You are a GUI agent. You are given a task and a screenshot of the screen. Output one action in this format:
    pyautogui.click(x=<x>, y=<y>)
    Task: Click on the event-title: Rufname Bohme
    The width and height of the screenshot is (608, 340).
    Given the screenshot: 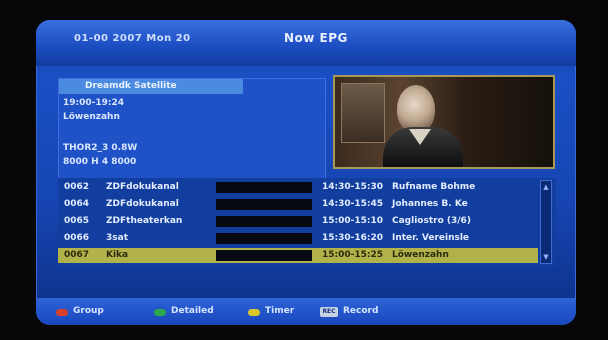 What is the action you would take?
    pyautogui.click(x=434, y=187)
    